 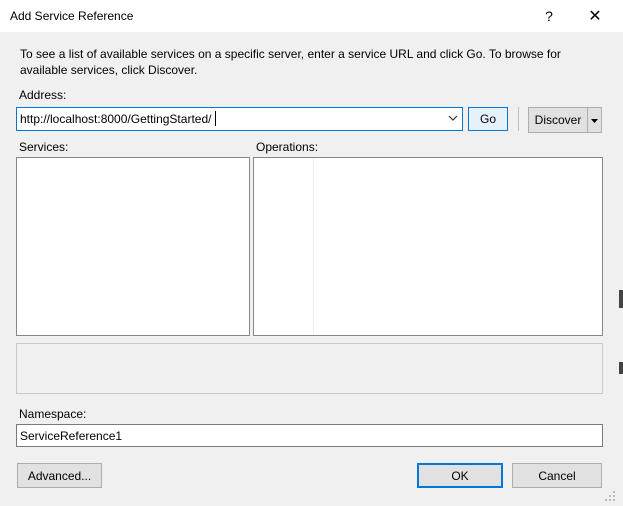 I want to click on status-area, so click(x=309, y=368).